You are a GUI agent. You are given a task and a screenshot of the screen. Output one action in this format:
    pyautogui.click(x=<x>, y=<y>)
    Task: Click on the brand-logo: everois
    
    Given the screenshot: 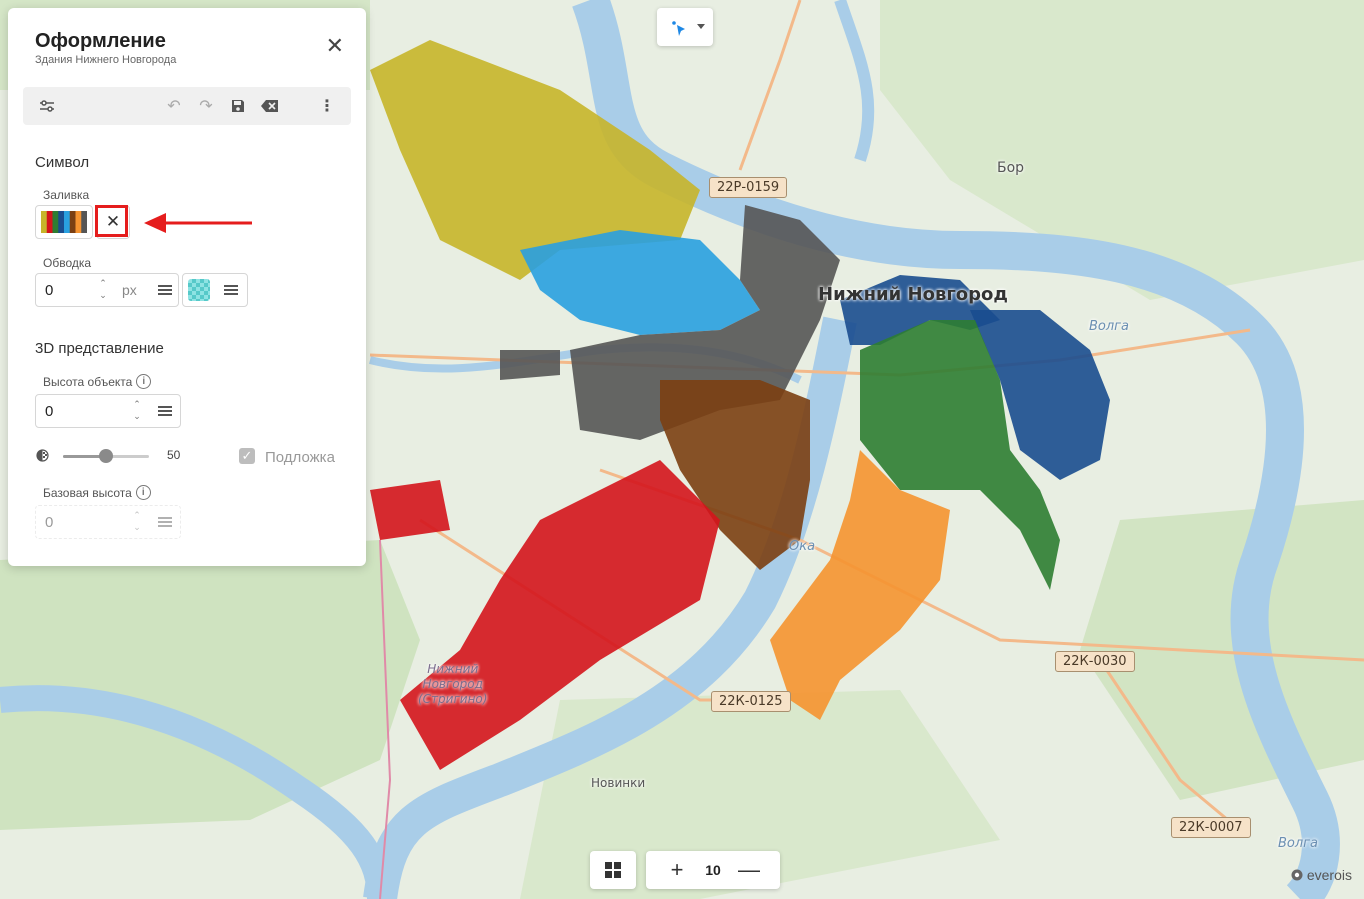 What is the action you would take?
    pyautogui.click(x=1321, y=875)
    